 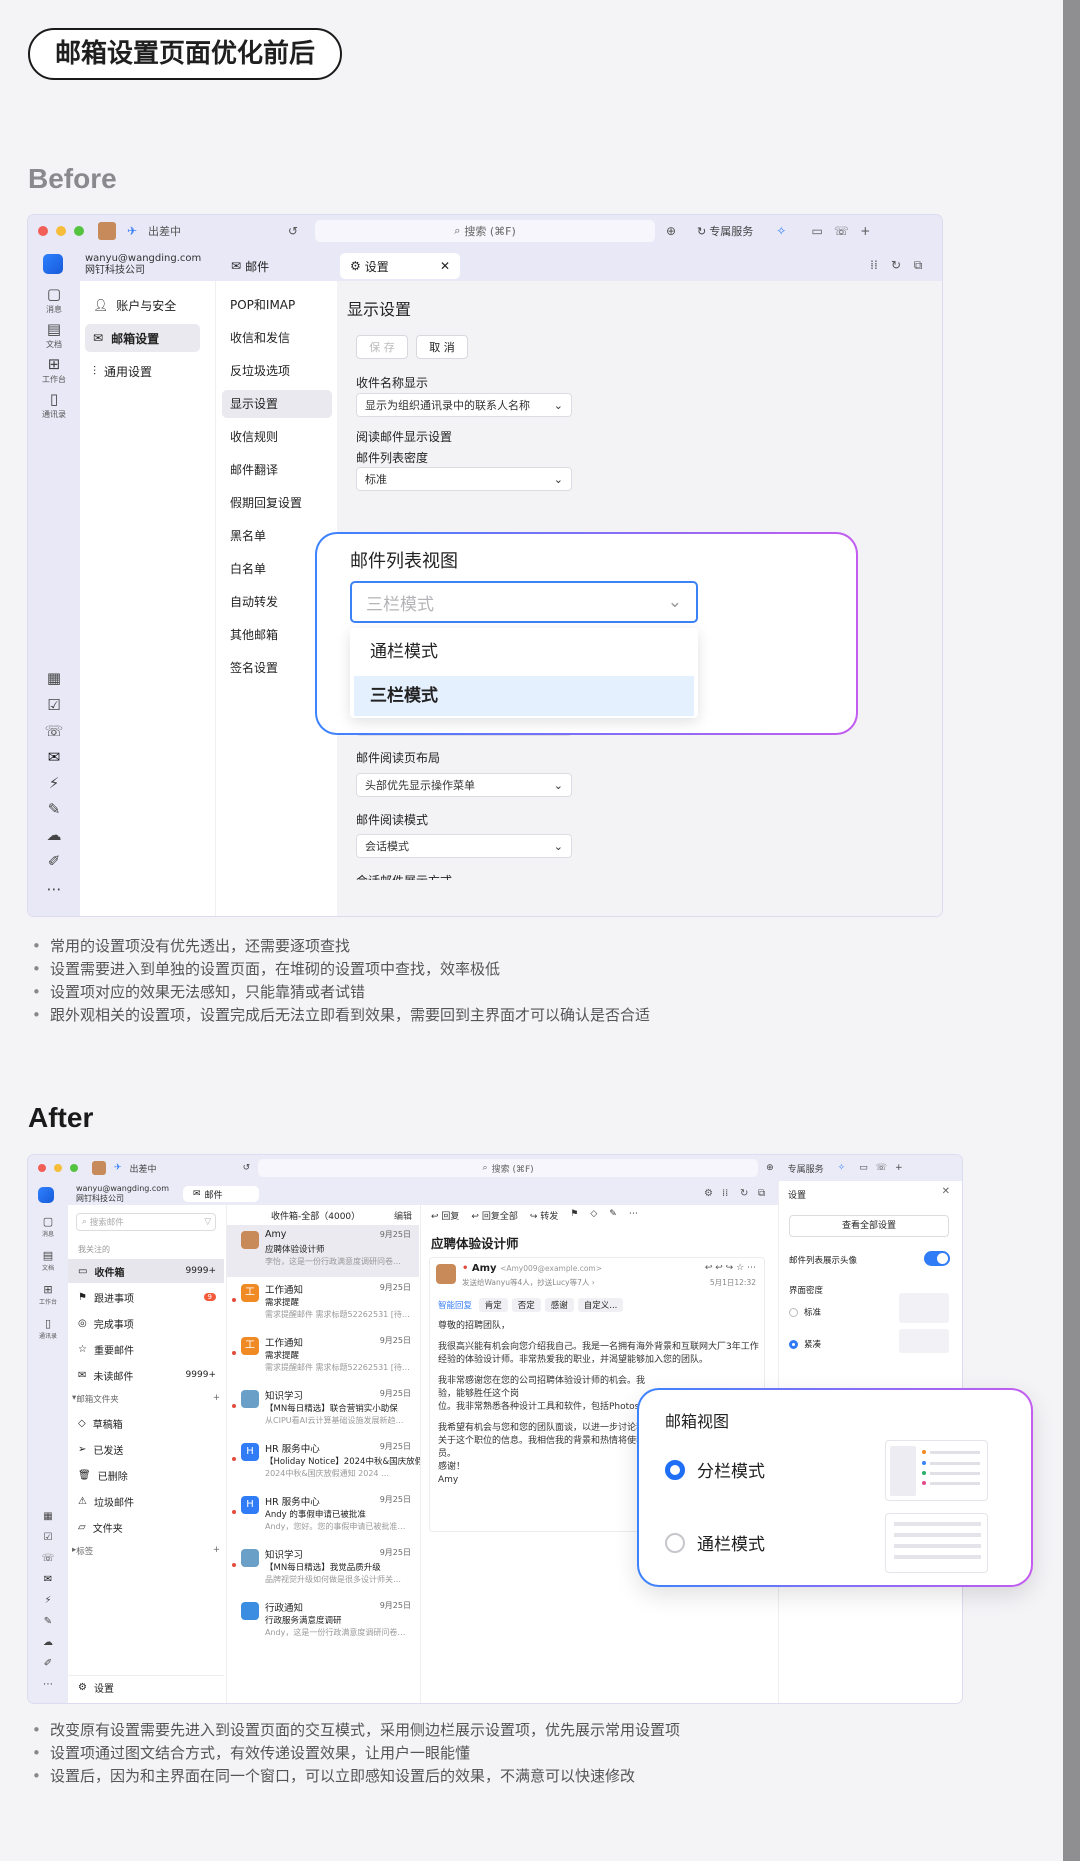 What do you see at coordinates (403, 1215) in the screenshot?
I see `edit-button: 编辑` at bounding box center [403, 1215].